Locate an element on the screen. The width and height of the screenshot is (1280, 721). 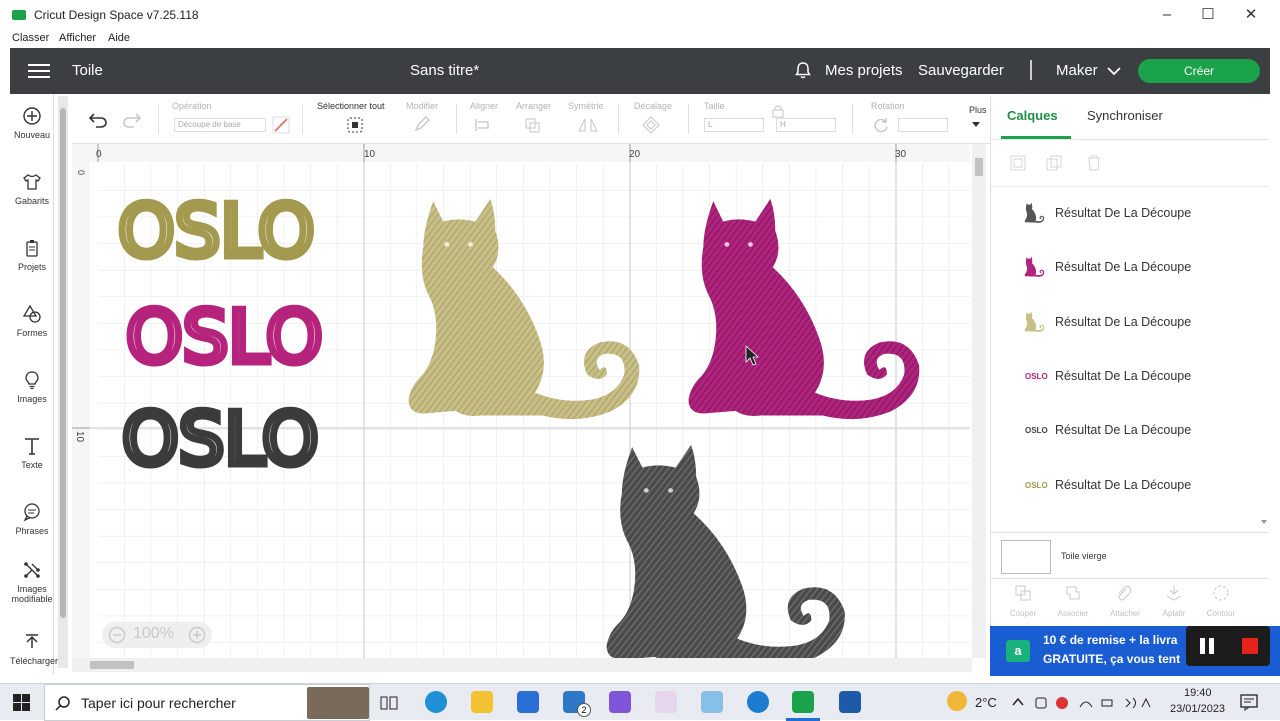
canvas-vertical-scrollbar is located at coordinates (979, 401).